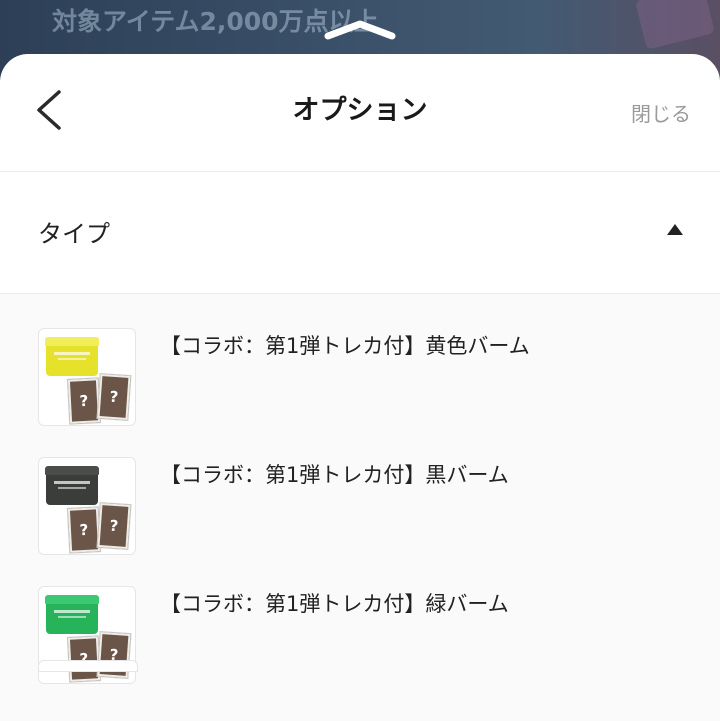 Image resolution: width=720 pixels, height=721 pixels. I want to click on gift-box-decoration, so click(675, 25).